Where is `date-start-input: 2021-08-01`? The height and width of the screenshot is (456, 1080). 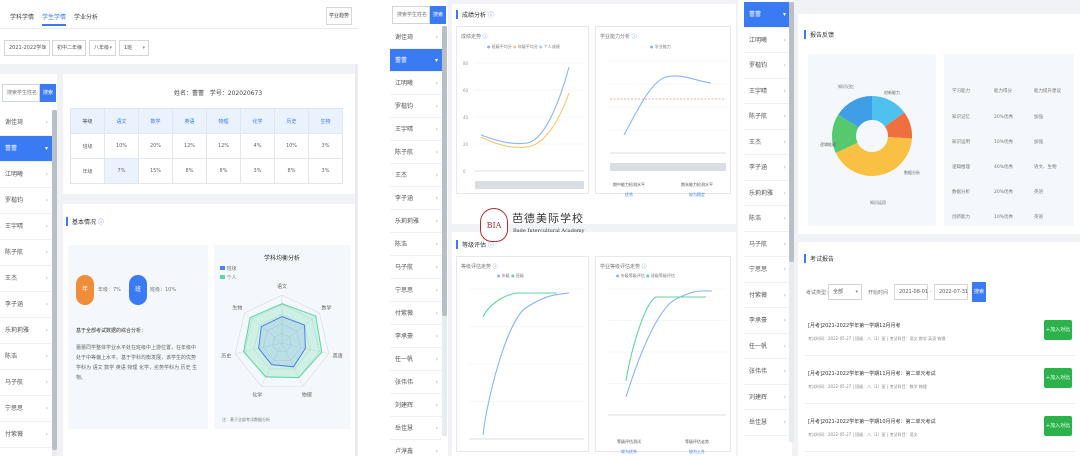
date-start-input: 2021-08-01 is located at coordinates (911, 292).